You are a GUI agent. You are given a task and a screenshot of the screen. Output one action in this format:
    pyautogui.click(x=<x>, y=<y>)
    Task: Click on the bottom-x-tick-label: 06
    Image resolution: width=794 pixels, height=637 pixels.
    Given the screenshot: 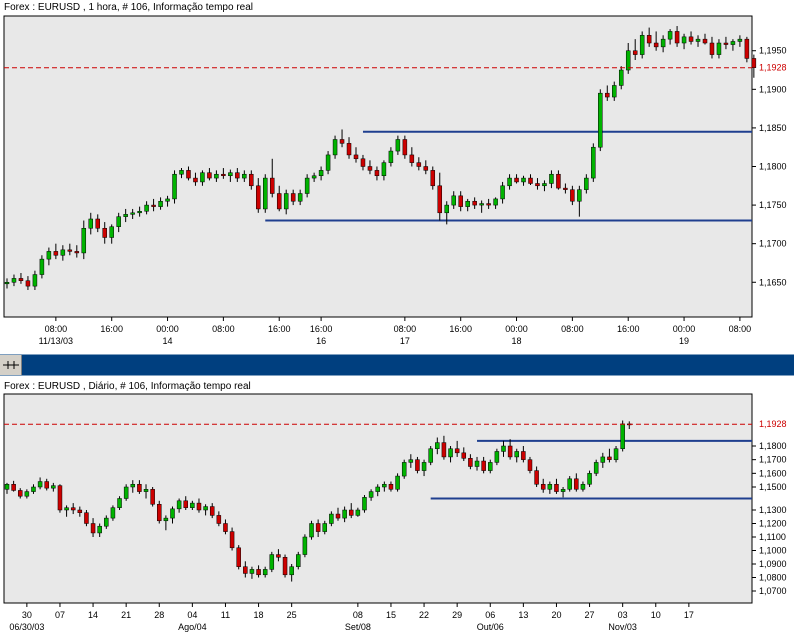 What is the action you would take?
    pyautogui.click(x=490, y=615)
    